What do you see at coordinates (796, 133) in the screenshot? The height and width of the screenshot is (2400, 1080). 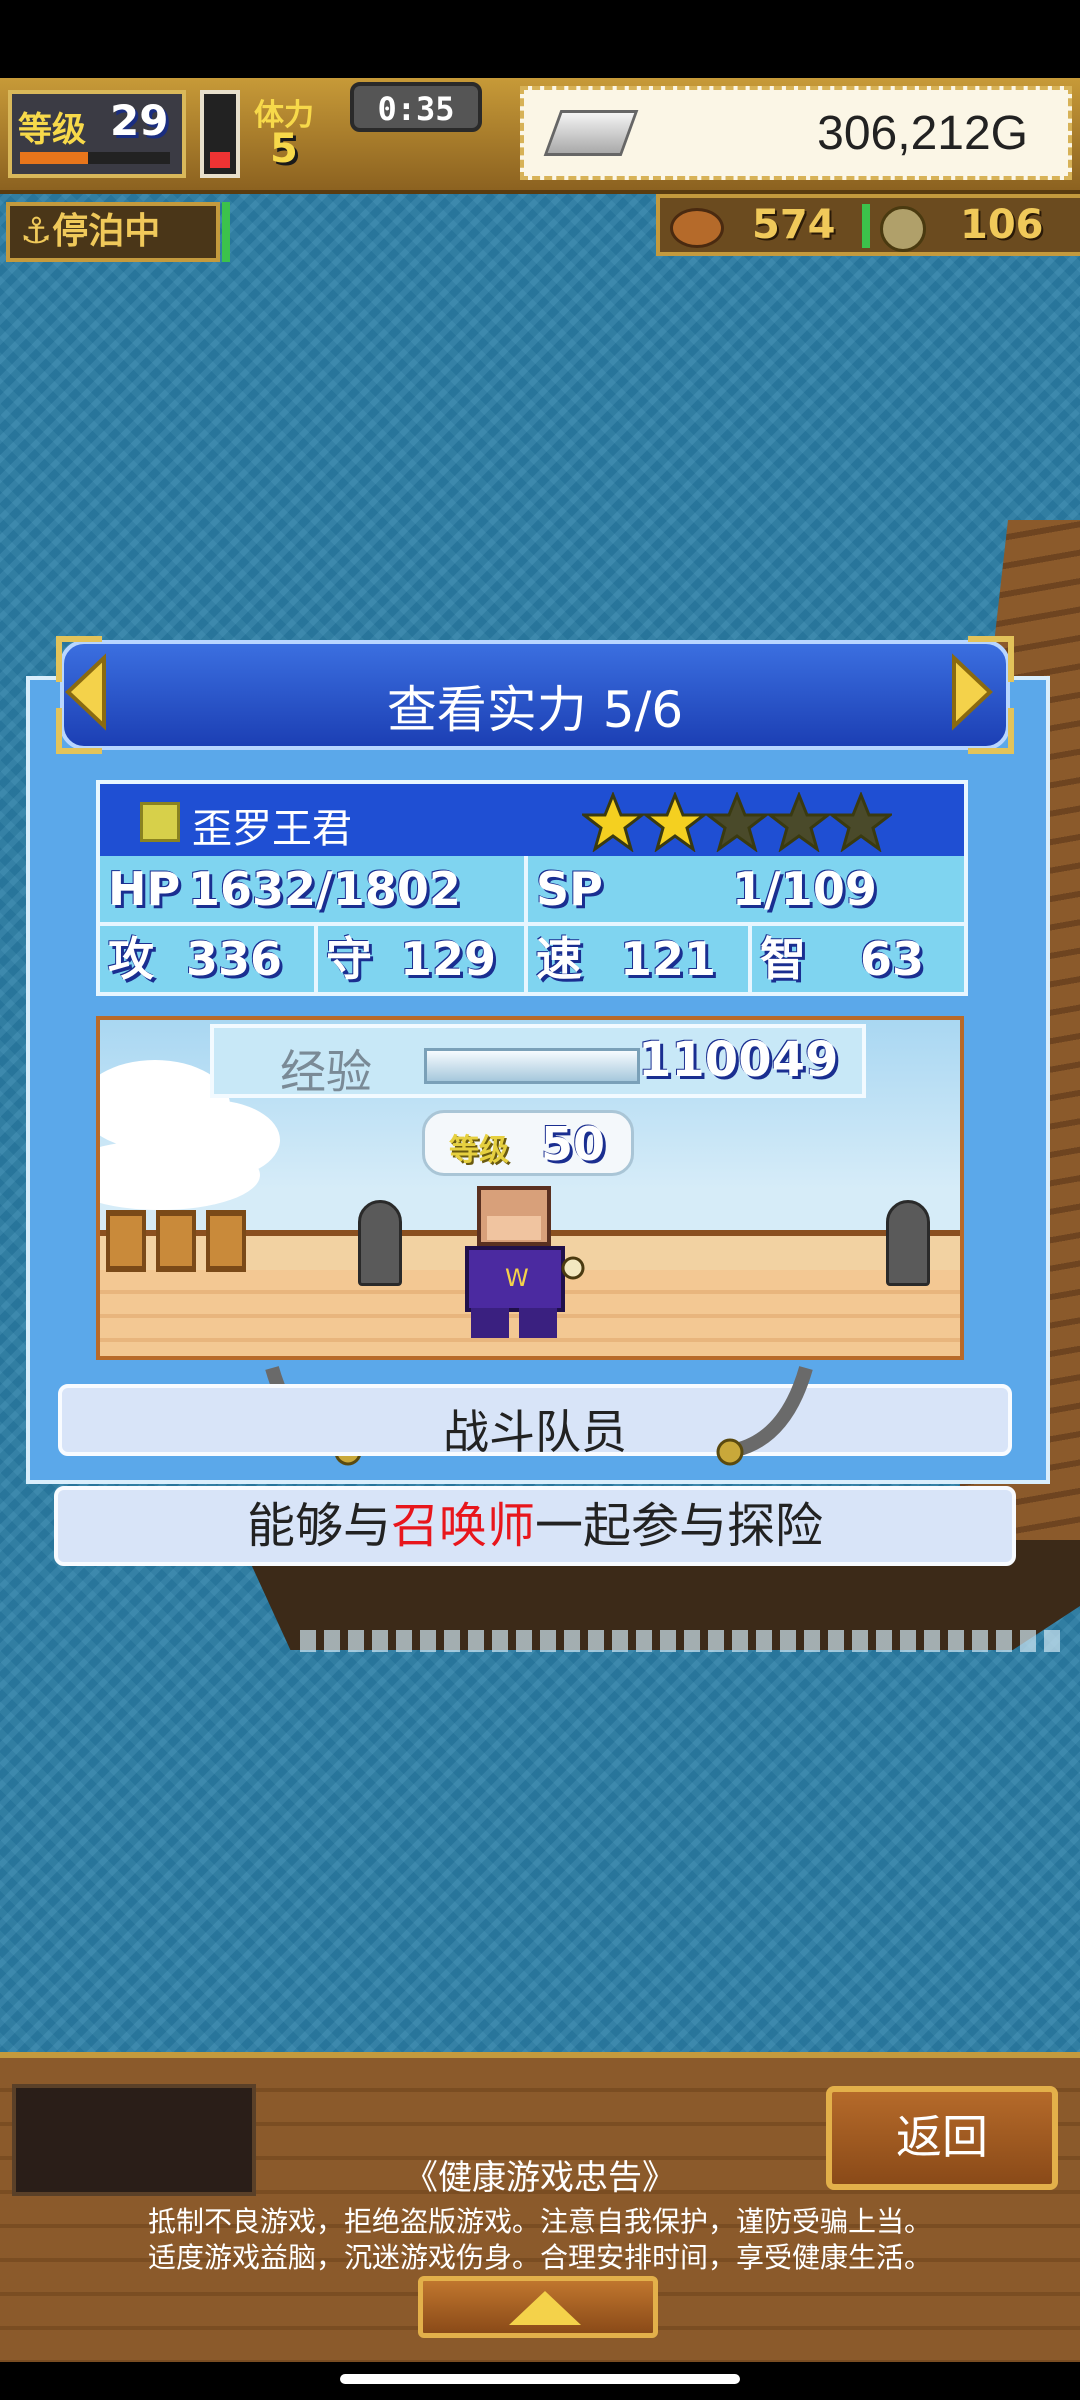 I see `gold-box: 306,212G` at bounding box center [796, 133].